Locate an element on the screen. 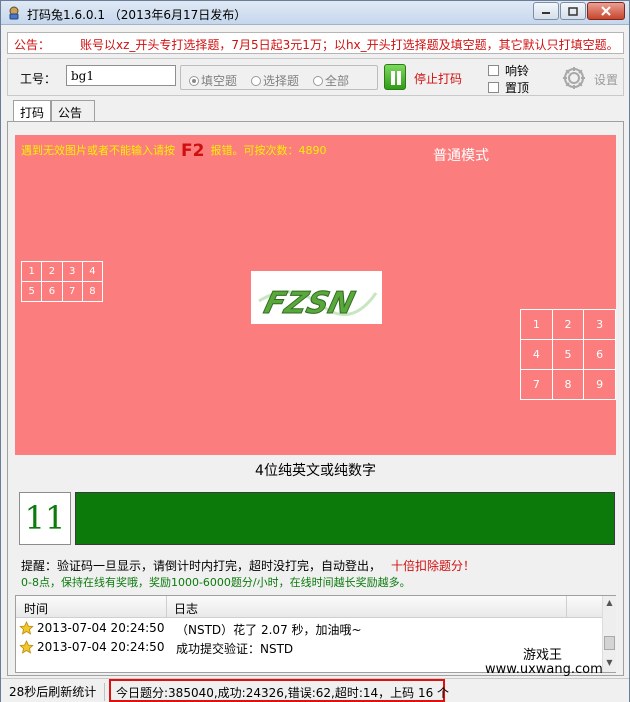  log-header: 时间 日志 is located at coordinates (309, 607).